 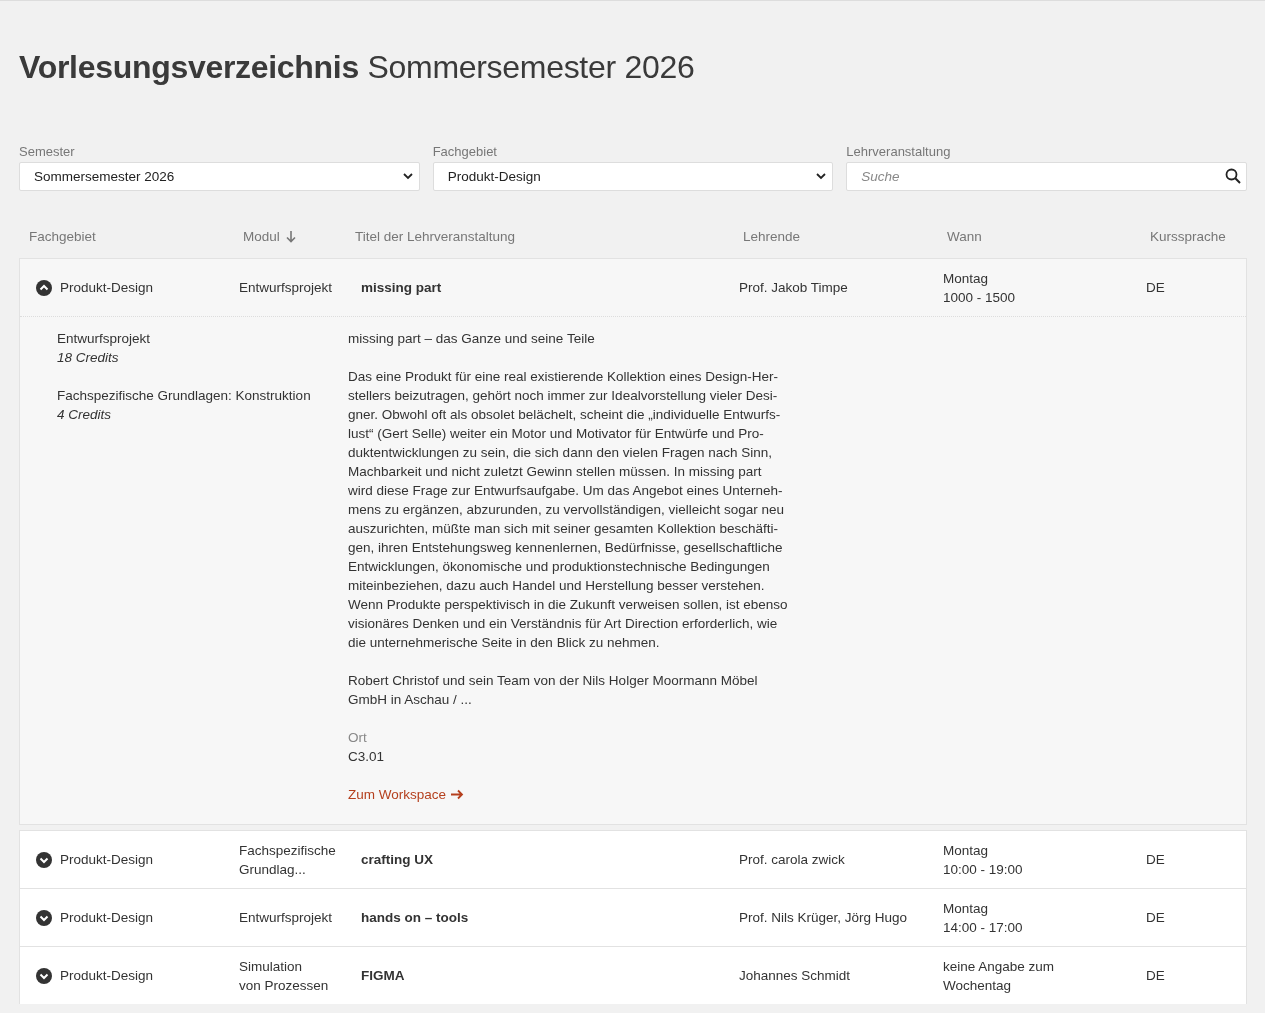 I want to click on column-header: Lehrende, so click(x=835, y=236).